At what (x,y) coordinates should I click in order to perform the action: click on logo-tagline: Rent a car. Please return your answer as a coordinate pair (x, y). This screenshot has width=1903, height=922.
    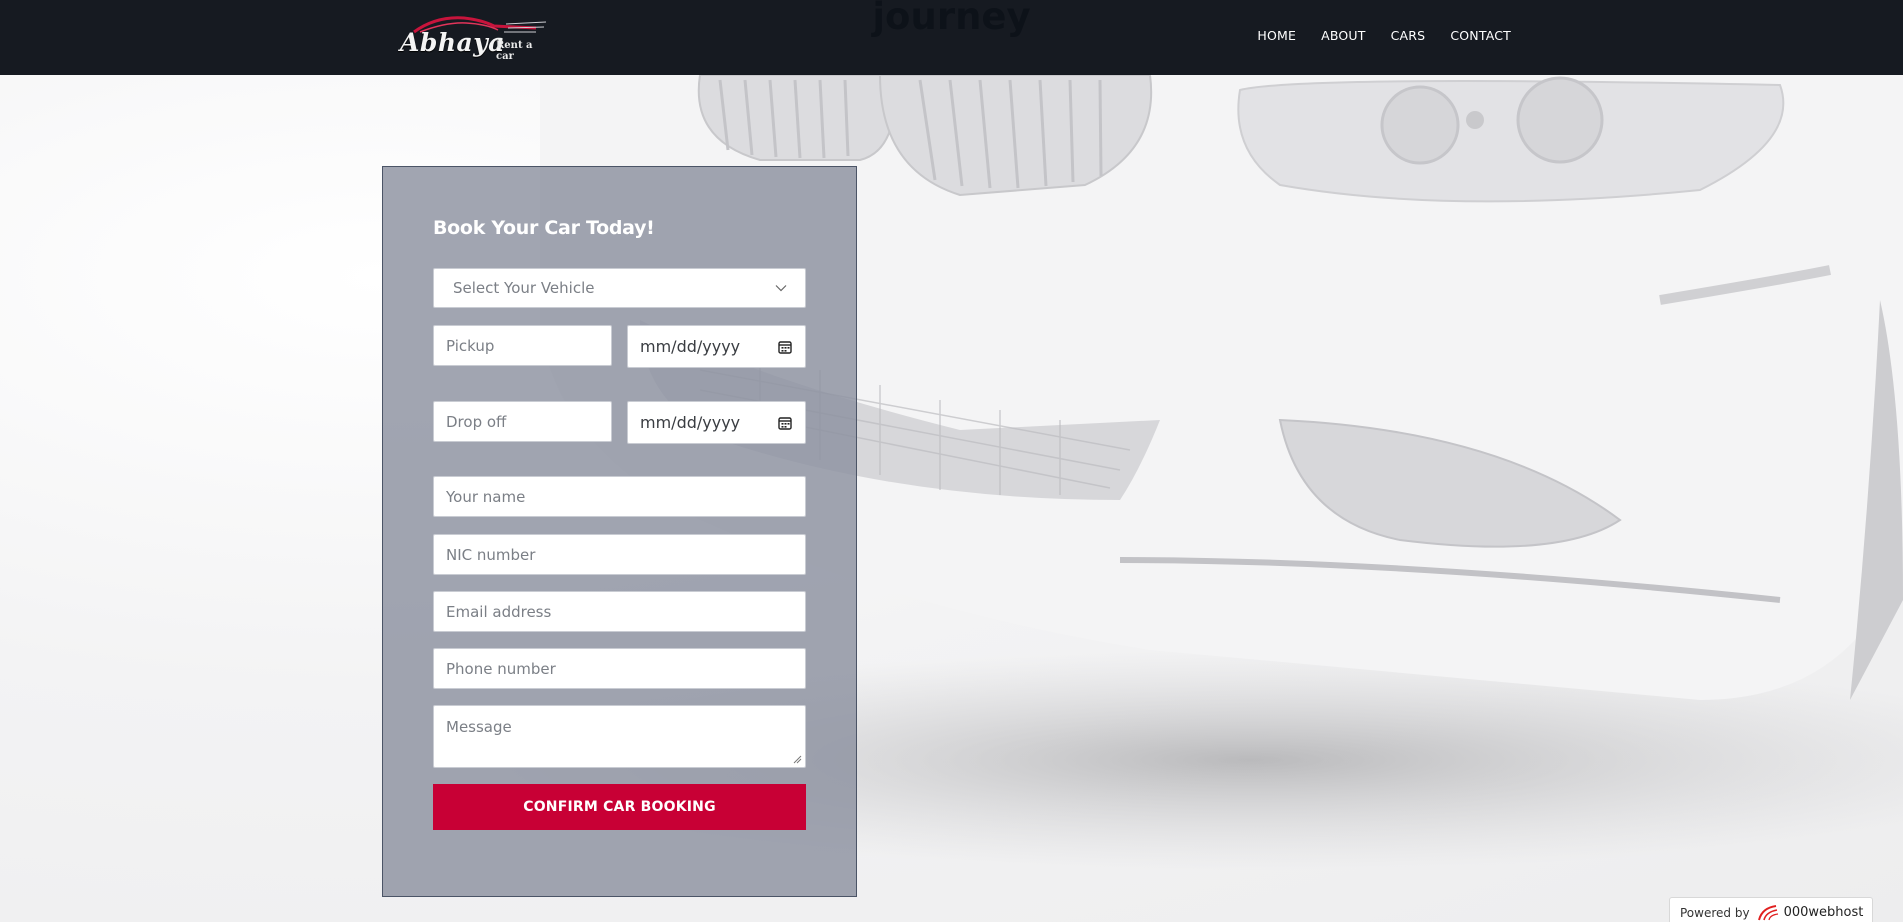
    Looking at the image, I should click on (514, 51).